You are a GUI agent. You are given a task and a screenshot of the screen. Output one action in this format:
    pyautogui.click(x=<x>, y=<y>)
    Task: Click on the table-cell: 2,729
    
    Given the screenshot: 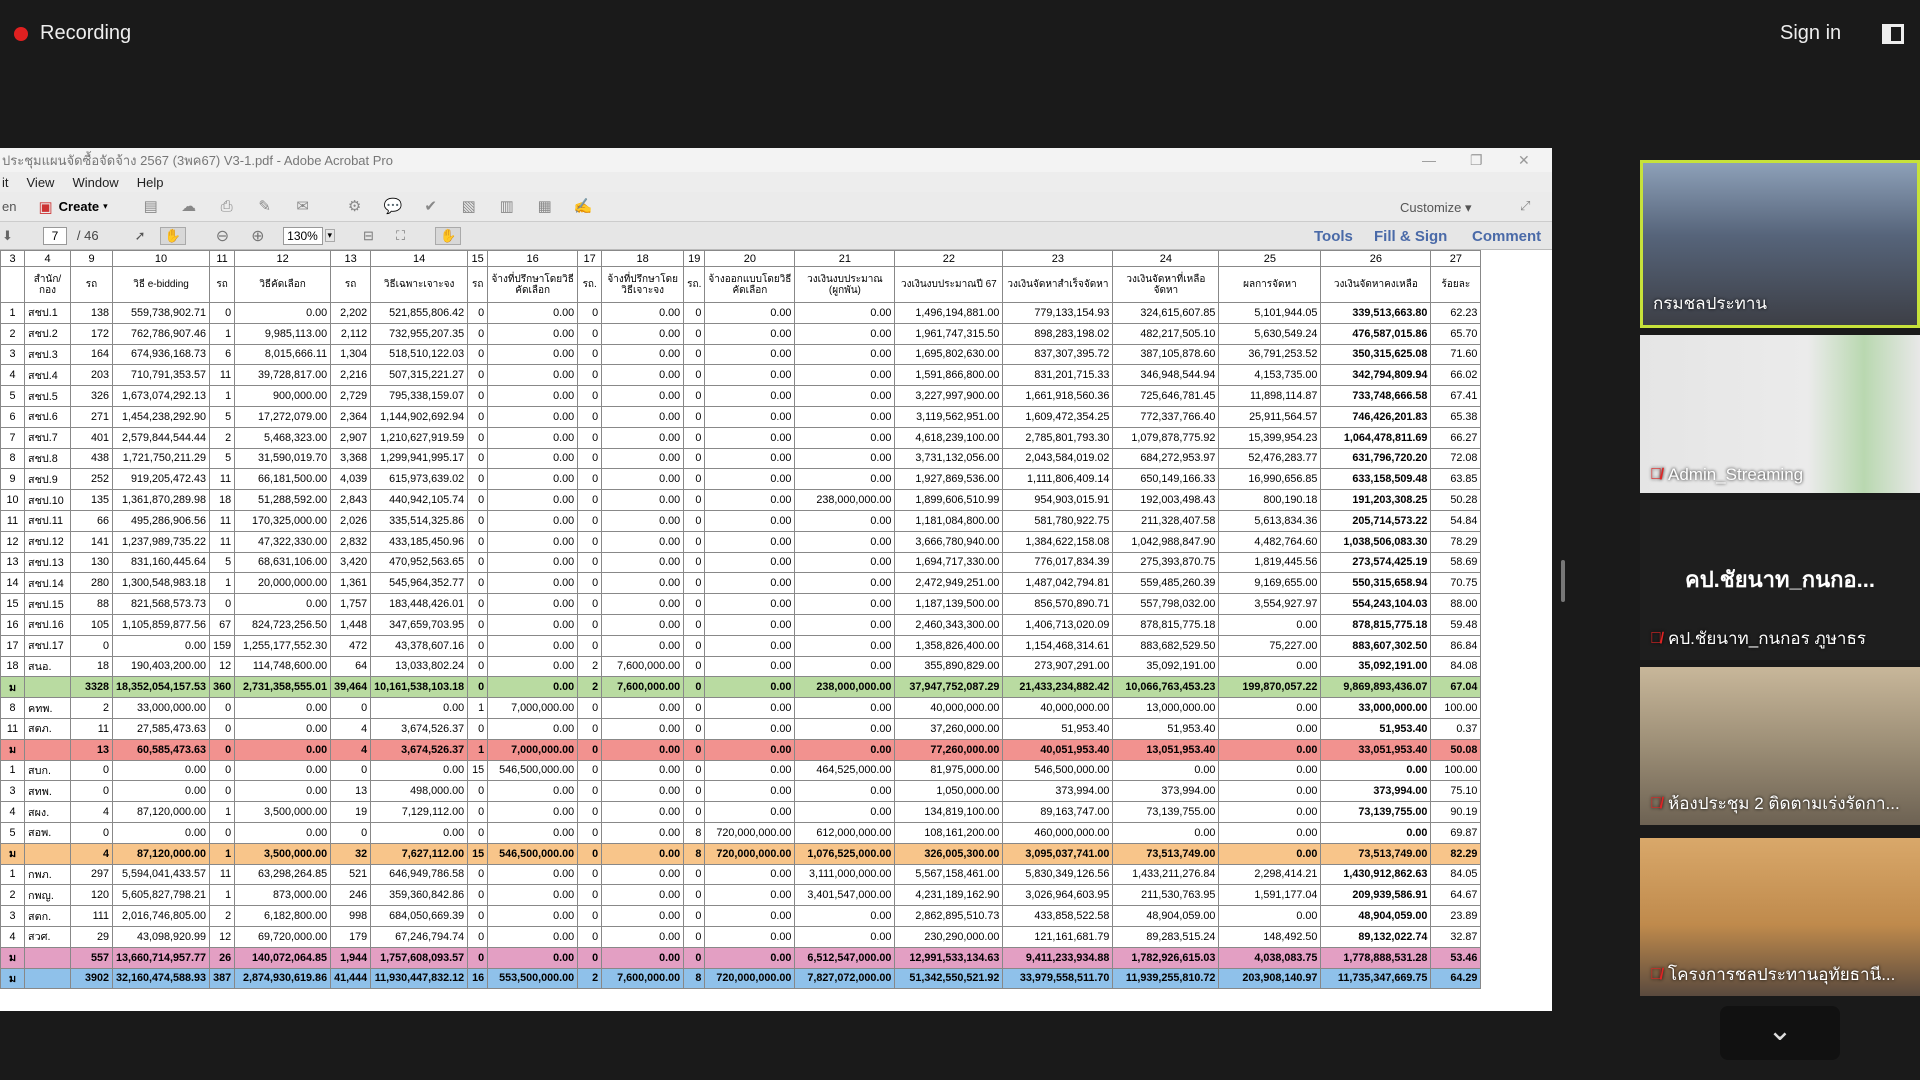 What is the action you would take?
    pyautogui.click(x=351, y=396)
    